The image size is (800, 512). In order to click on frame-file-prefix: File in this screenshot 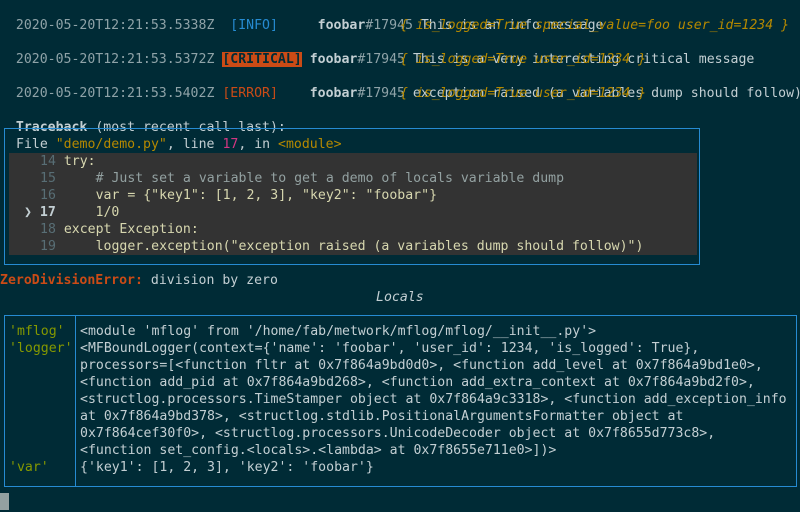, I will do `click(36, 144)`.